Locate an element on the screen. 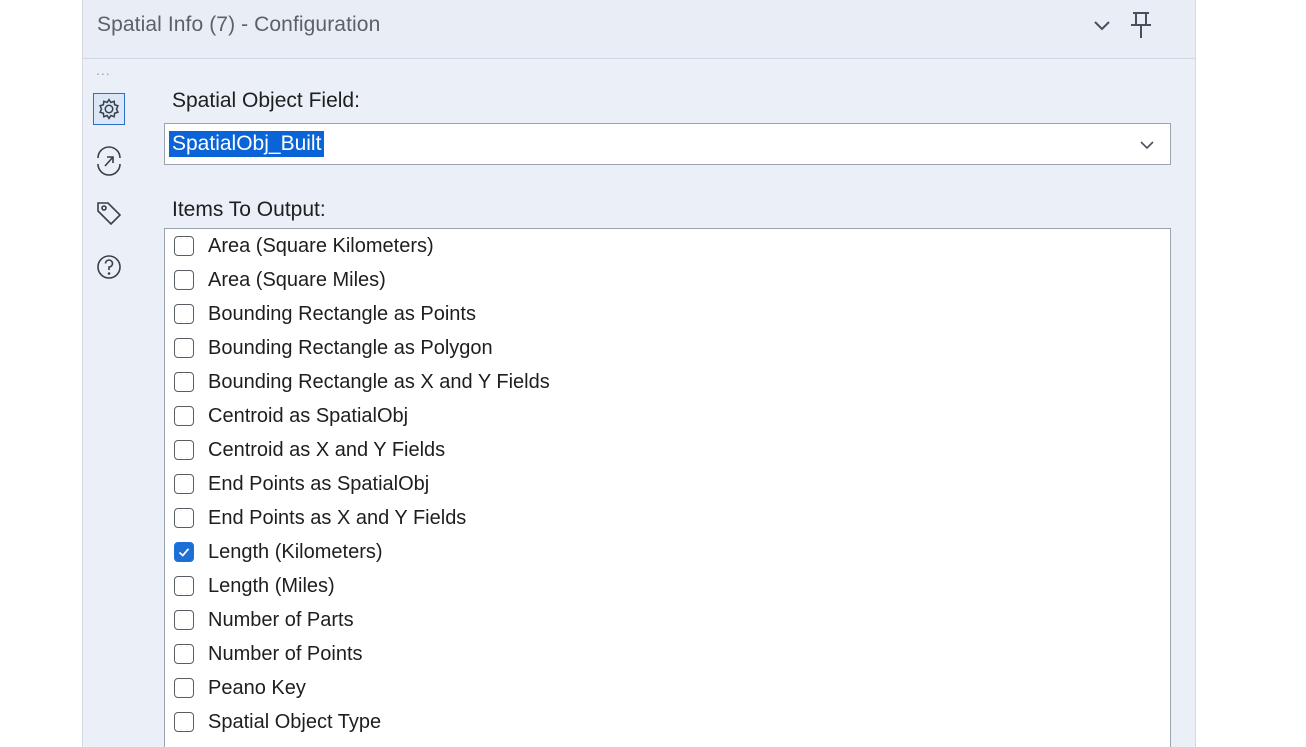 This screenshot has height=747, width=1306. spatial-object-field-select: SpatialObj_Built is located at coordinates (667, 144).